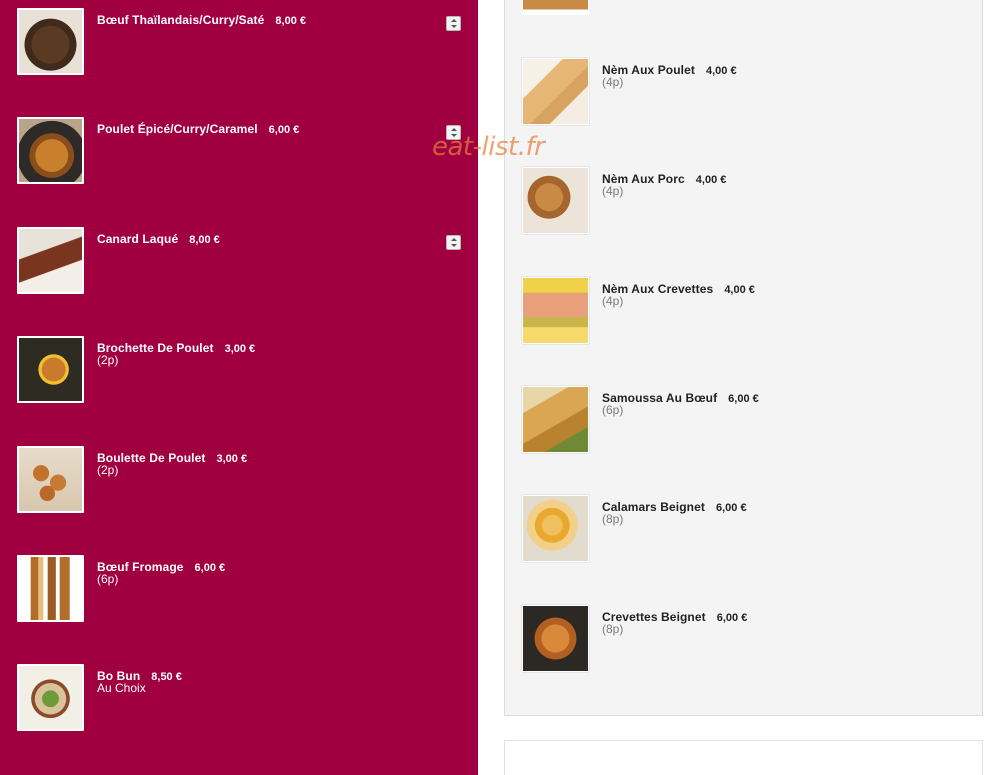 Image resolution: width=989 pixels, height=775 pixels. Describe the element at coordinates (242, 151) in the screenshot. I see `menu-item-poulet-epice: Poulet Épicé/Curry/Caramel 6,00 €` at that location.